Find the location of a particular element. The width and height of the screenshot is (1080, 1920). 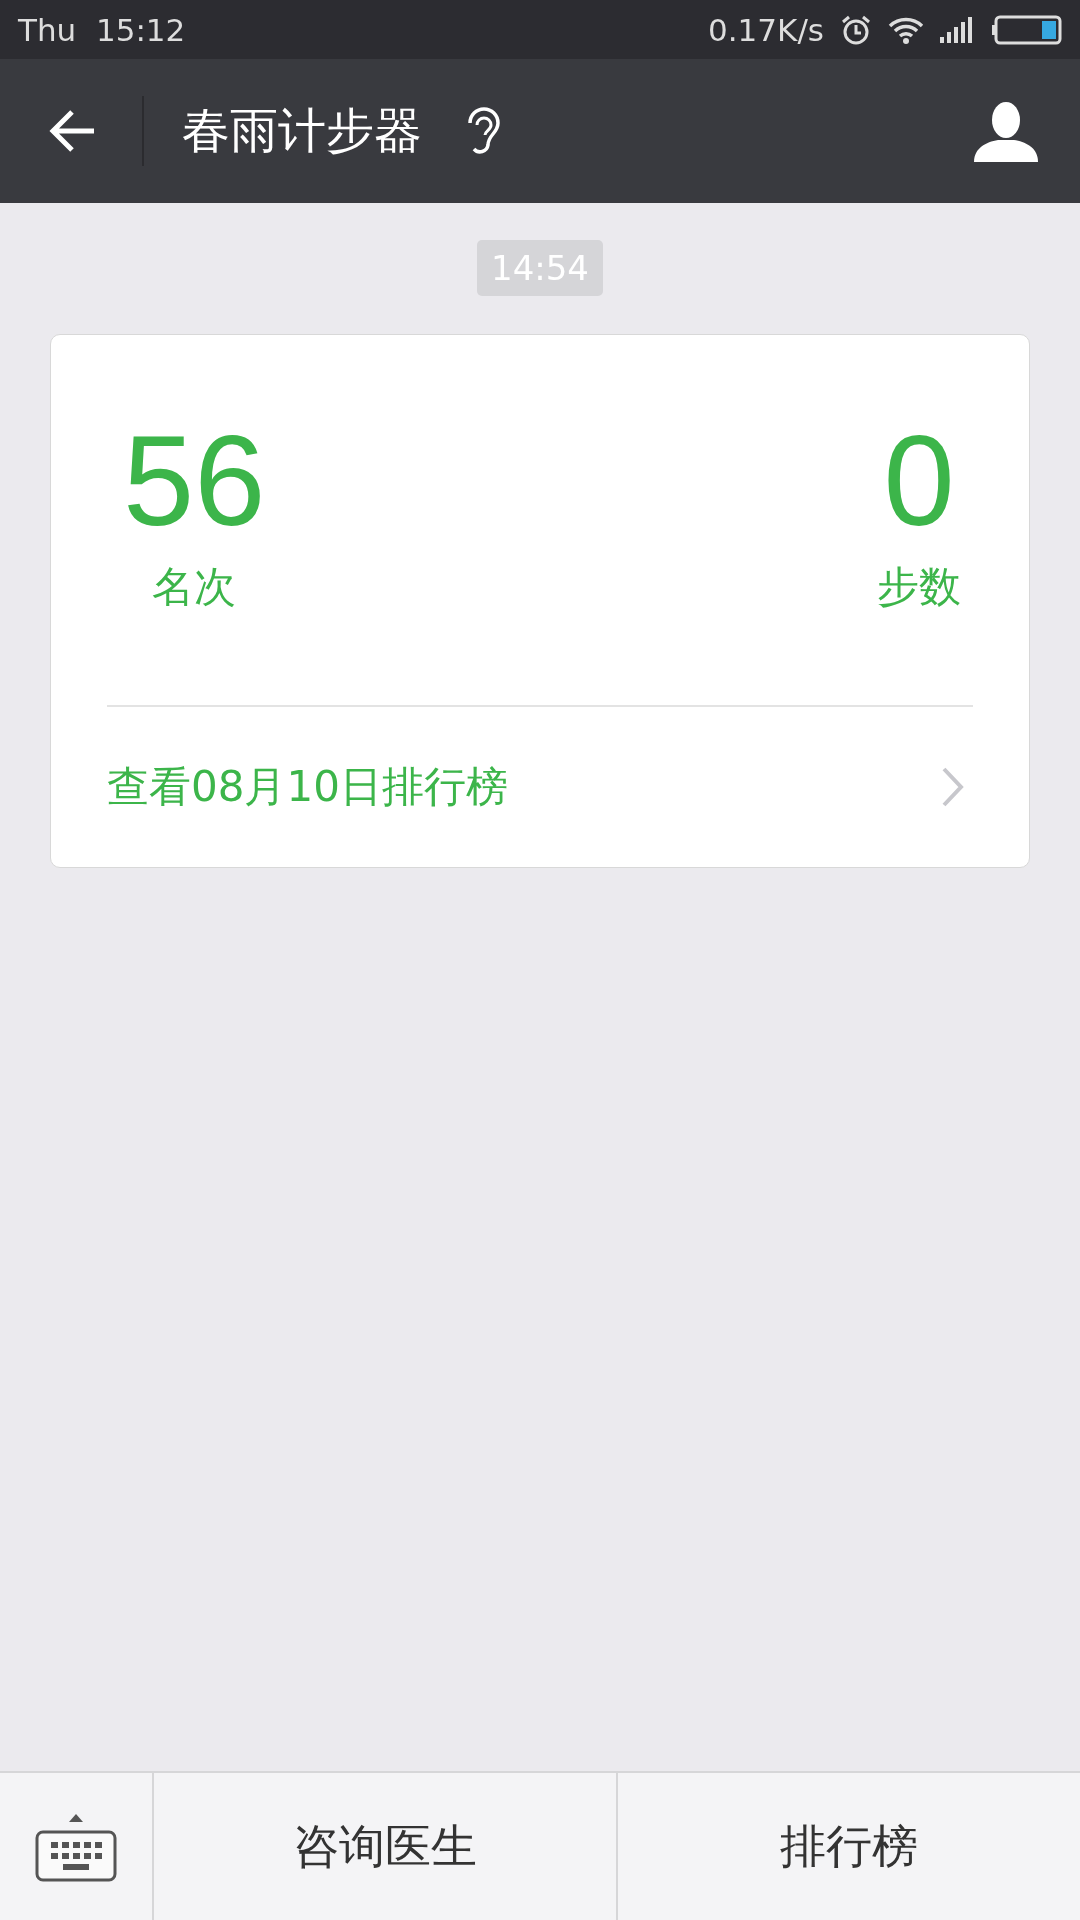

menu-button: 排行榜 is located at coordinates (849, 1846).